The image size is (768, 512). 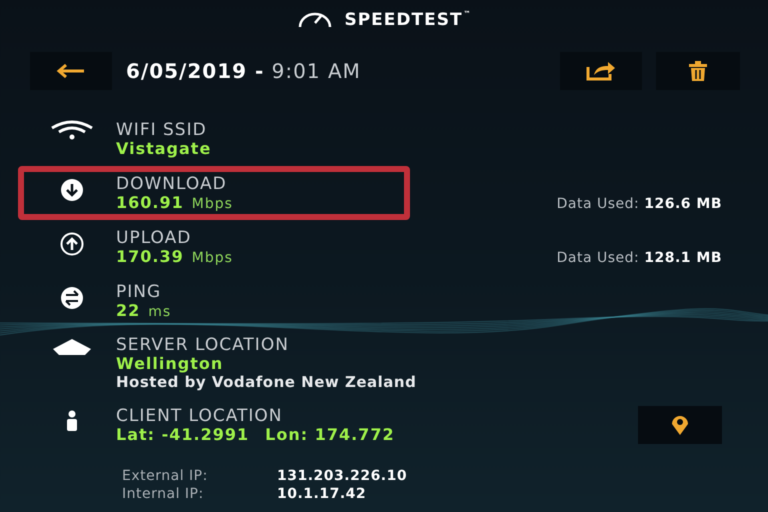 What do you see at coordinates (144, 311) in the screenshot?
I see `metric-value: 22 ms` at bounding box center [144, 311].